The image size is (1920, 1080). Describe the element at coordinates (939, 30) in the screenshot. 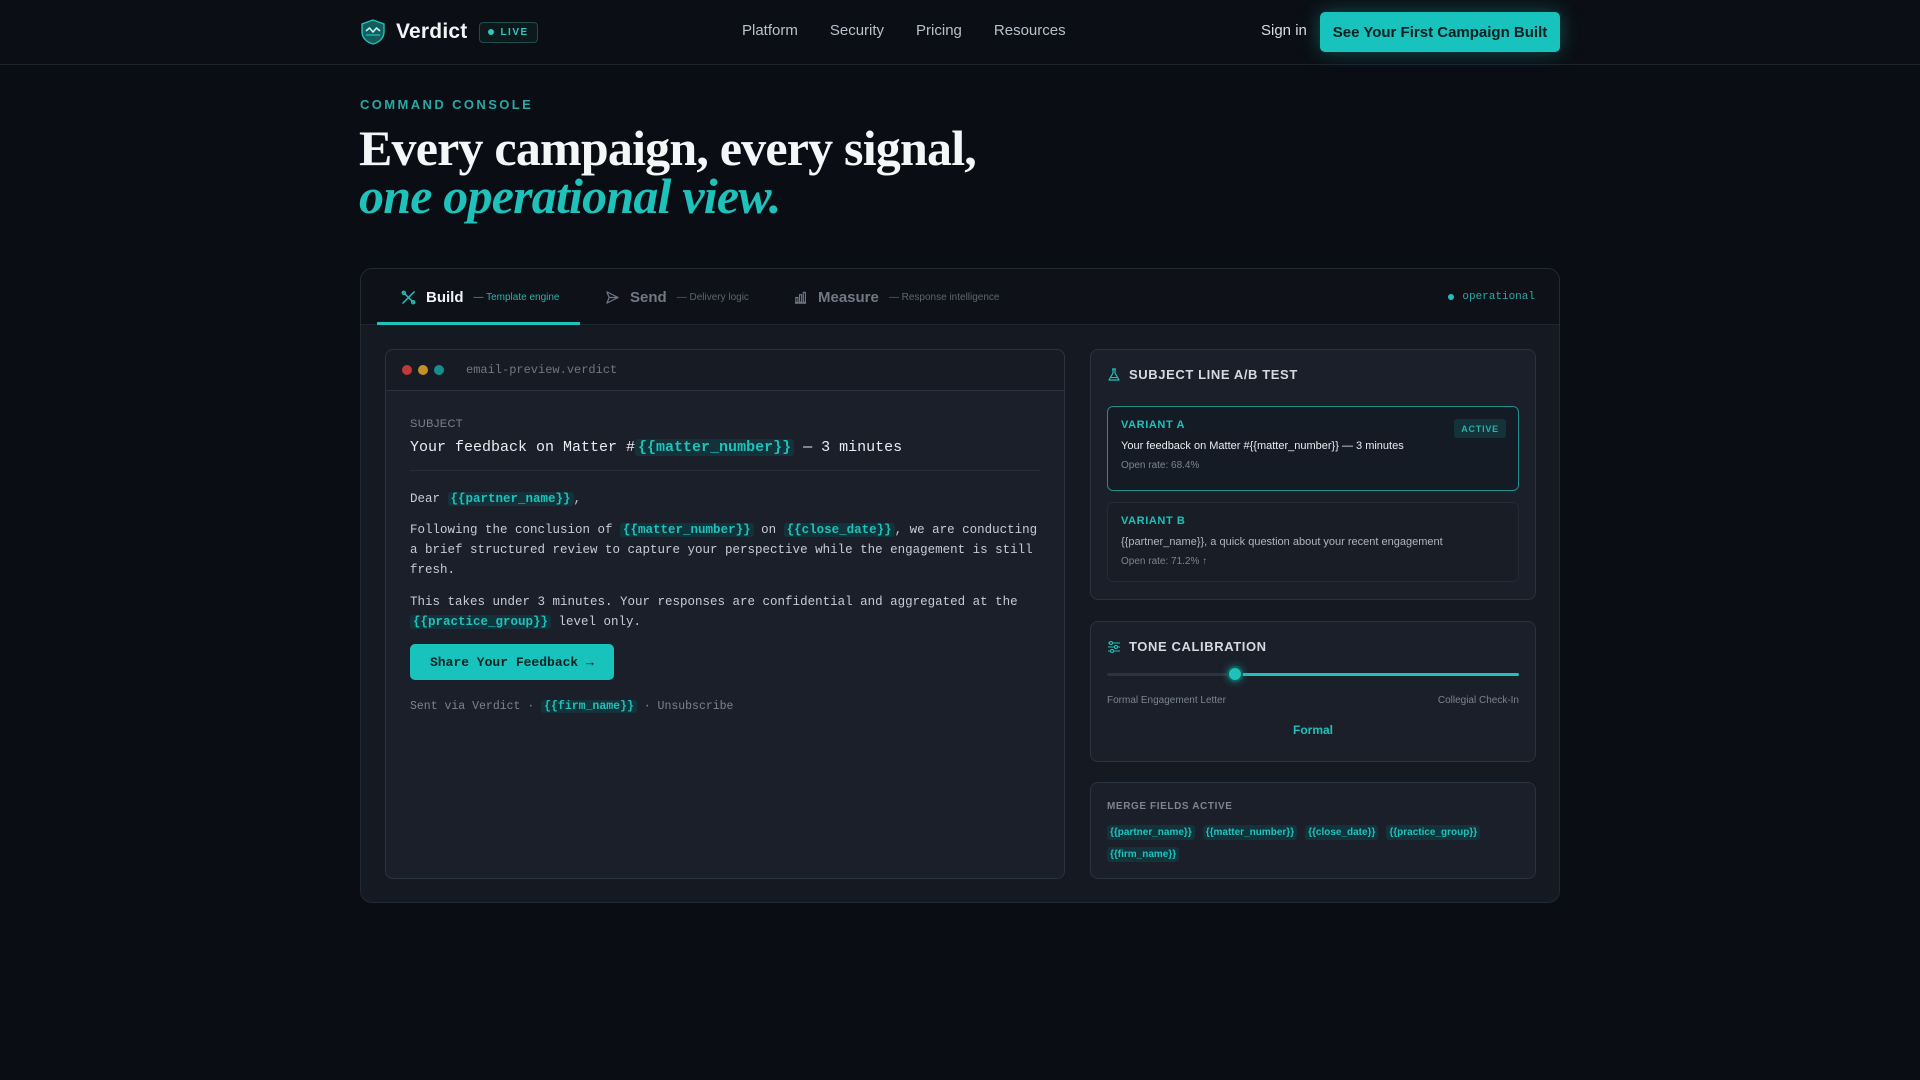

I see `nav-link-pricing: Pricing` at that location.